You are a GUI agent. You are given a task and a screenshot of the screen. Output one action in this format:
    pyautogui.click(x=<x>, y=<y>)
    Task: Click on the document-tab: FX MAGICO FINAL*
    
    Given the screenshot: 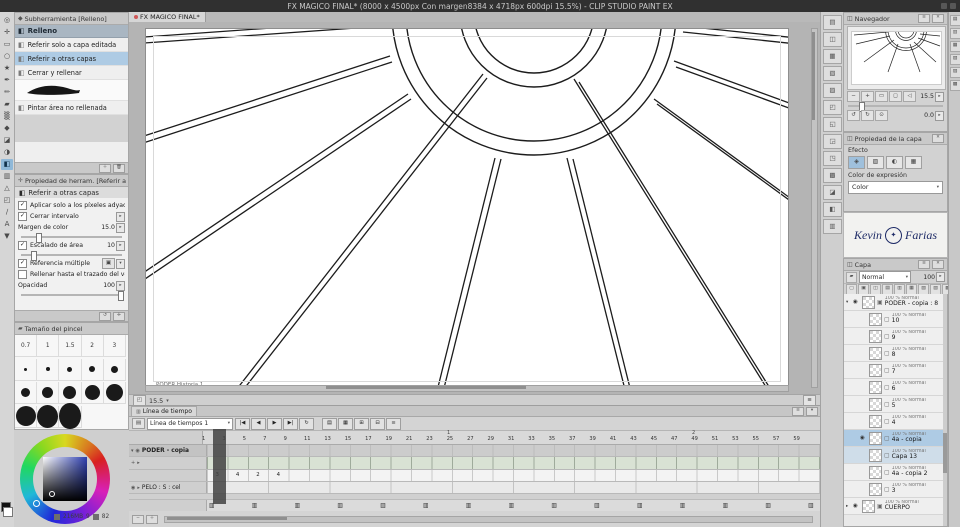 What is the action you would take?
    pyautogui.click(x=167, y=17)
    